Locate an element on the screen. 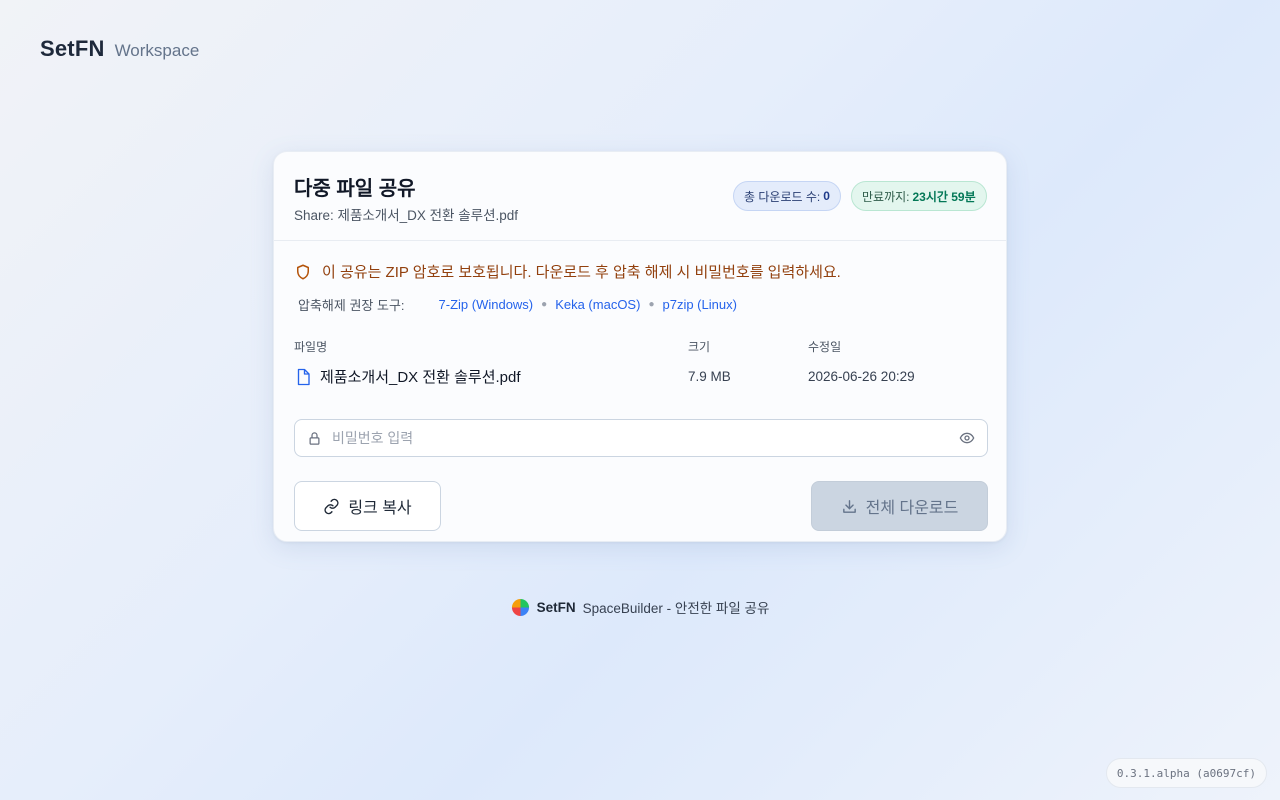  version-badge: 0.3.1.alpha (a0697cf) is located at coordinates (1186, 773).